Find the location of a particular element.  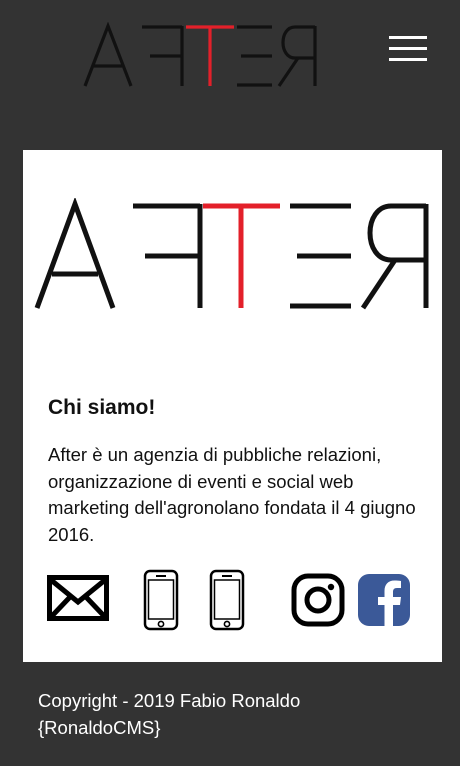

cms-credit: {RonaldoCMS} is located at coordinates (99, 727).